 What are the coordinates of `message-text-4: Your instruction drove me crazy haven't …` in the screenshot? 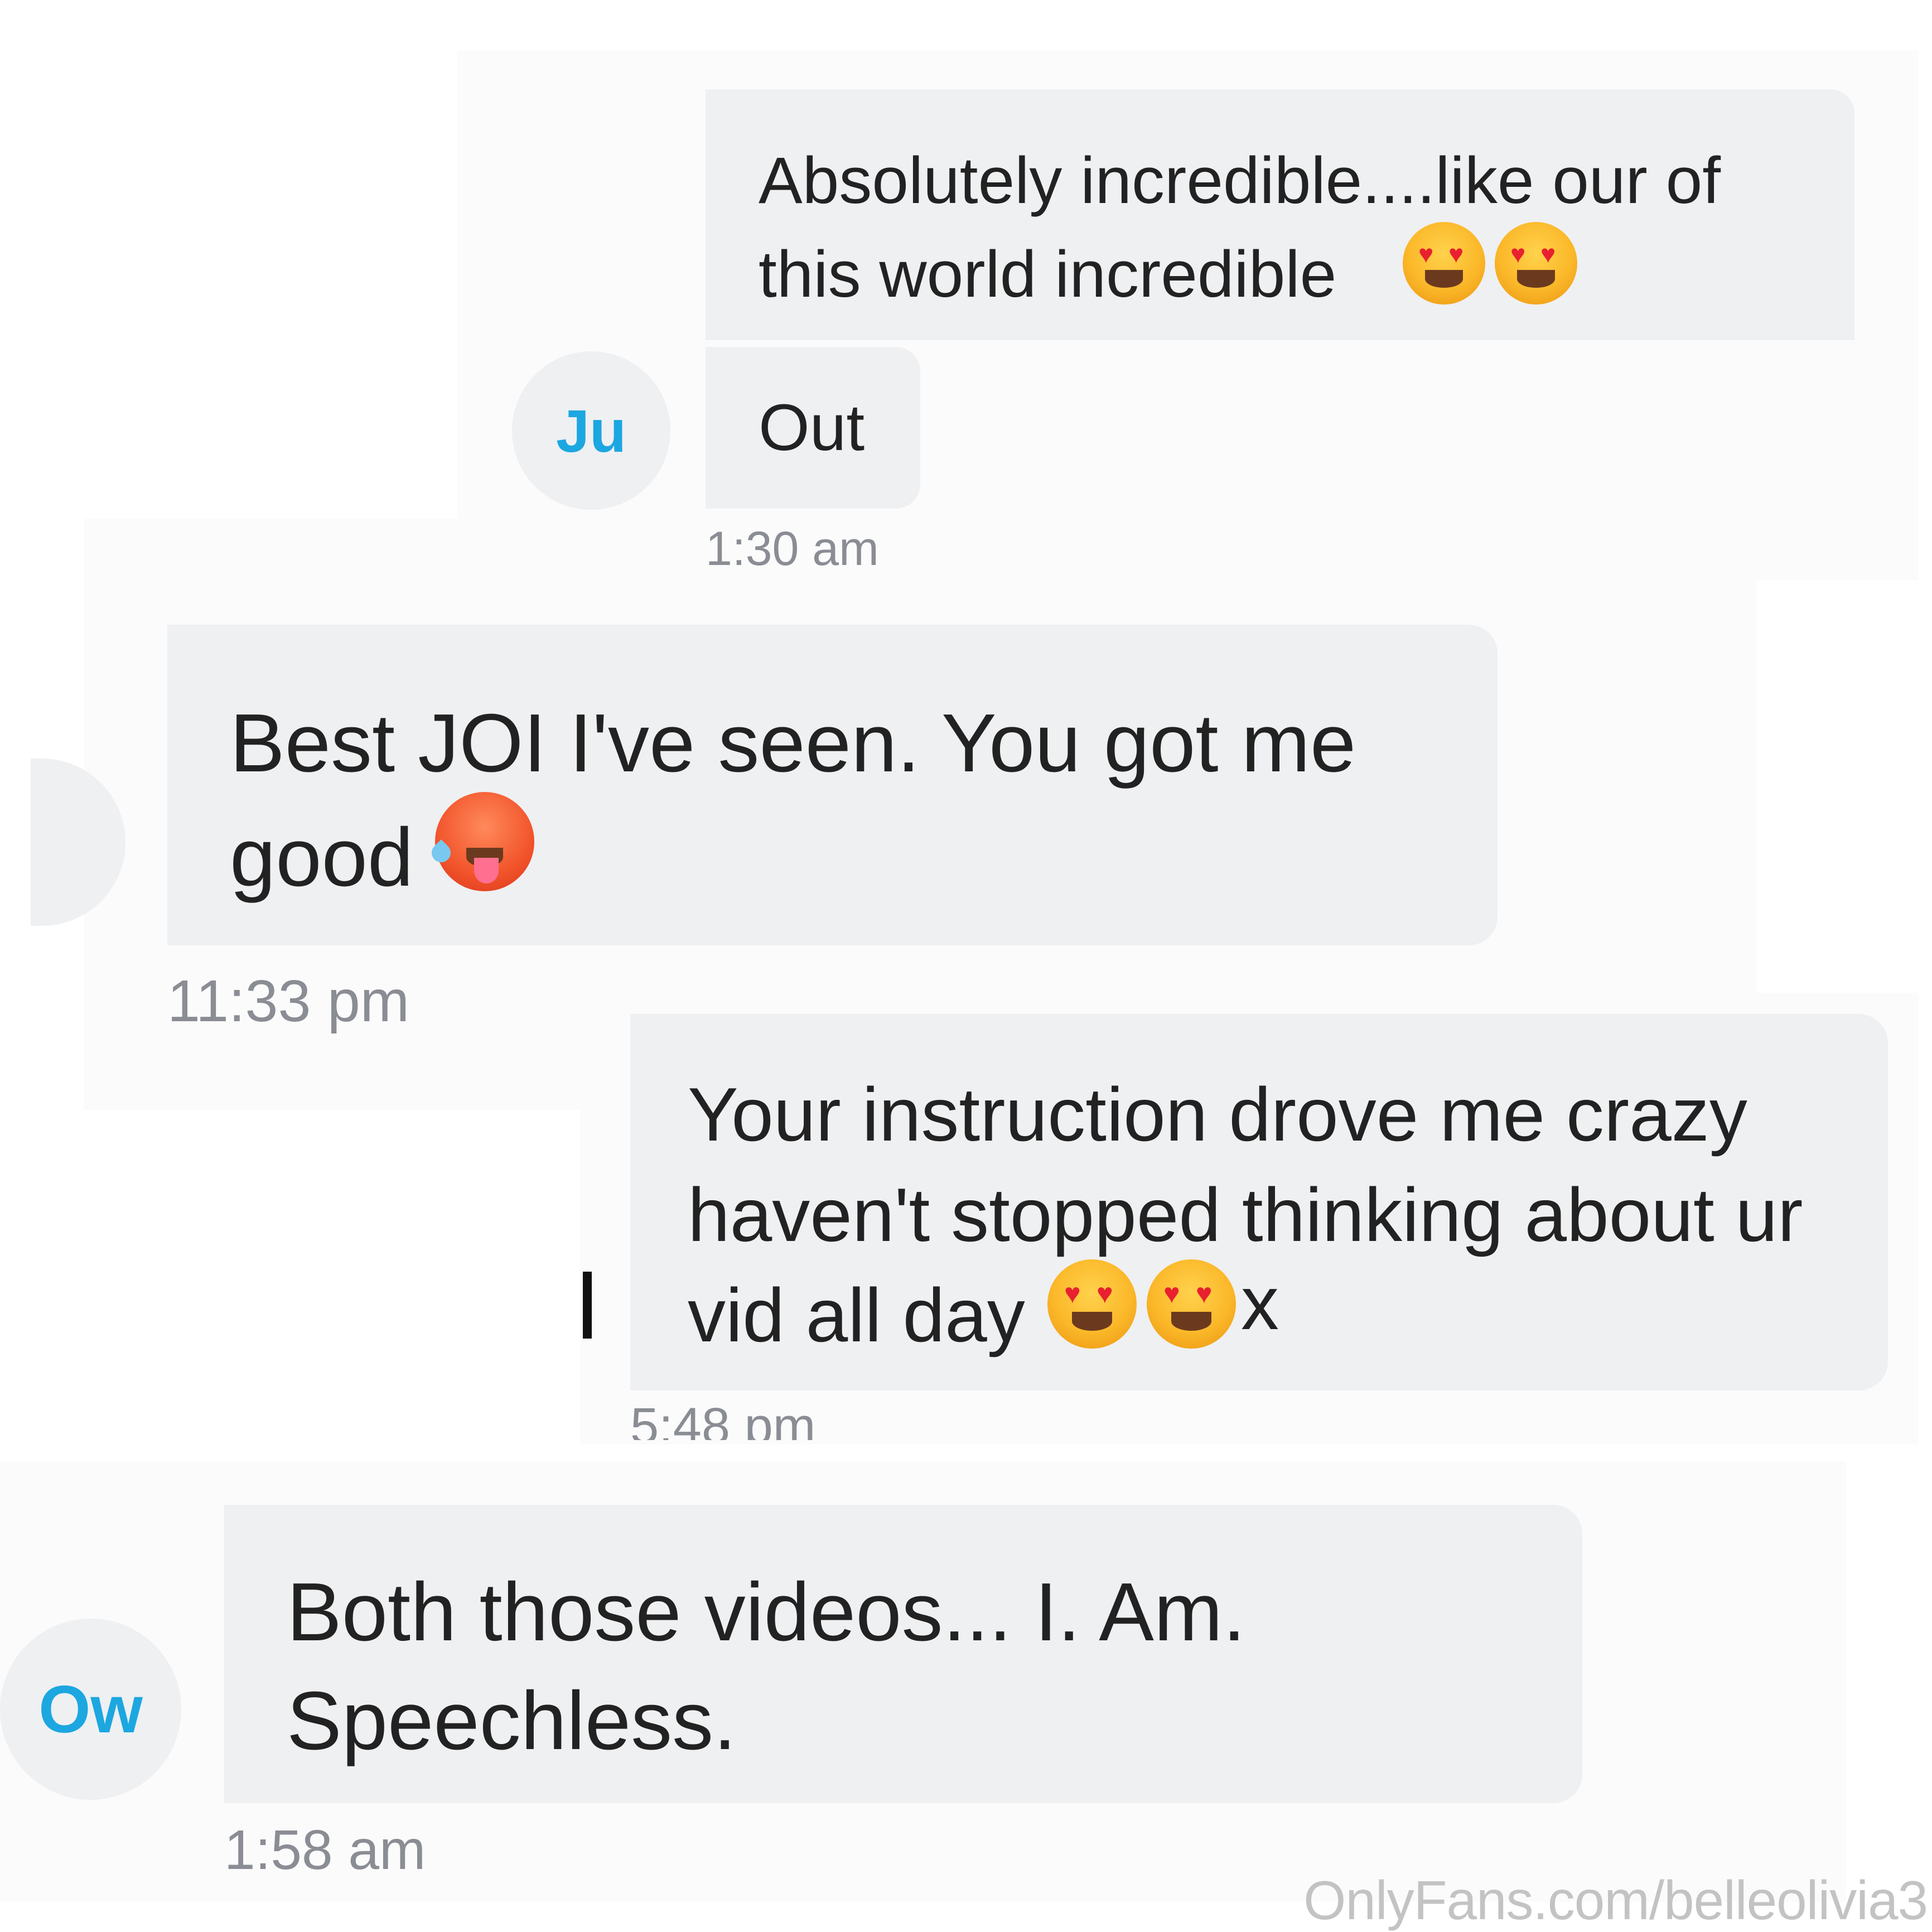 It's located at (1245, 1215).